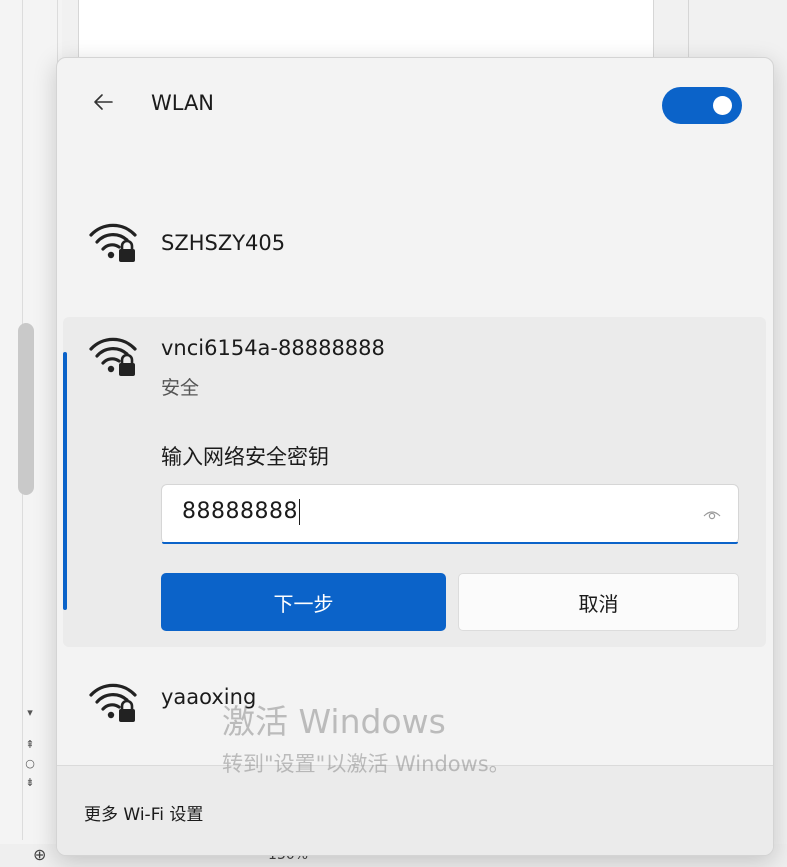  Describe the element at coordinates (30, 744) in the screenshot. I see `background-prev-page-icon: ⇞` at that location.